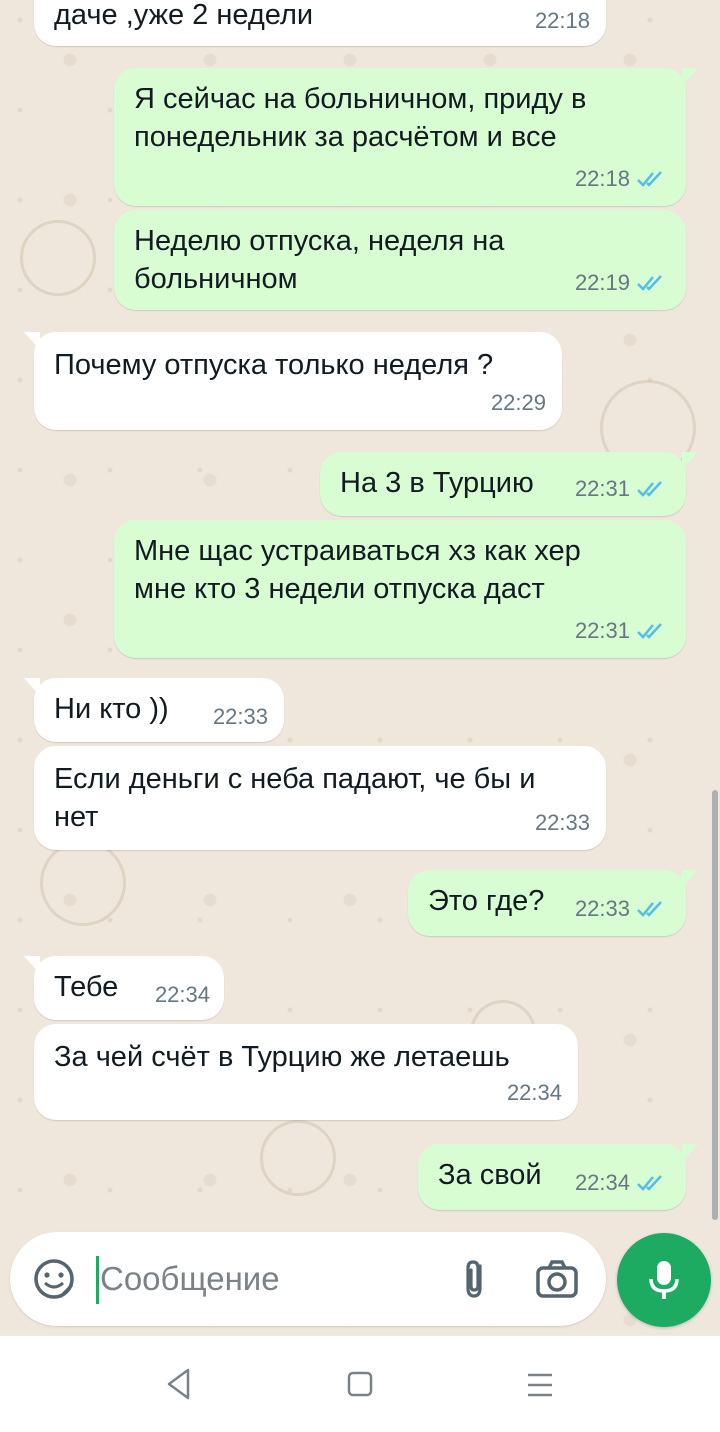  Describe the element at coordinates (715, 1005) in the screenshot. I see `scrollbar-thumb` at that location.